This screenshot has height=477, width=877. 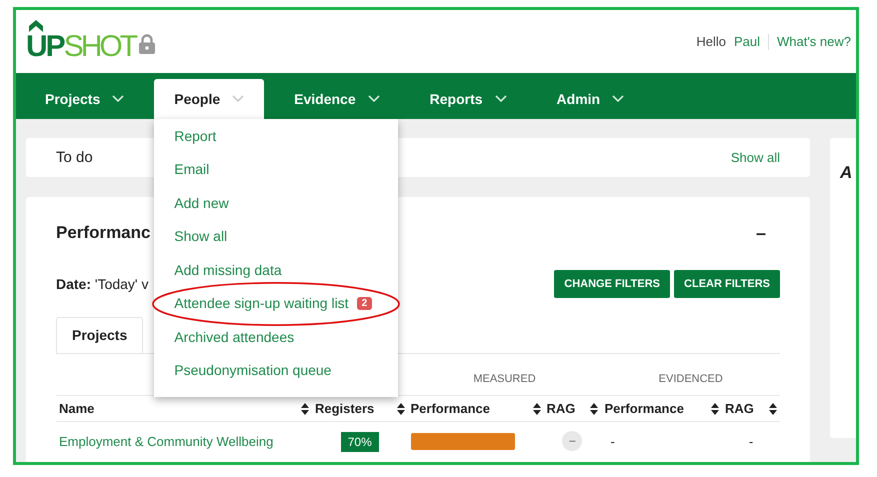 What do you see at coordinates (103, 233) in the screenshot?
I see `card-title: Performanc` at bounding box center [103, 233].